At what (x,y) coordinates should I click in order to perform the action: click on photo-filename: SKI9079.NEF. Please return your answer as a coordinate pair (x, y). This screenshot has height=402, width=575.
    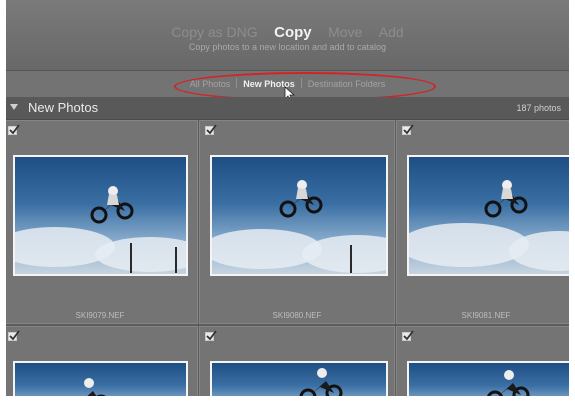
    Looking at the image, I should click on (100, 315).